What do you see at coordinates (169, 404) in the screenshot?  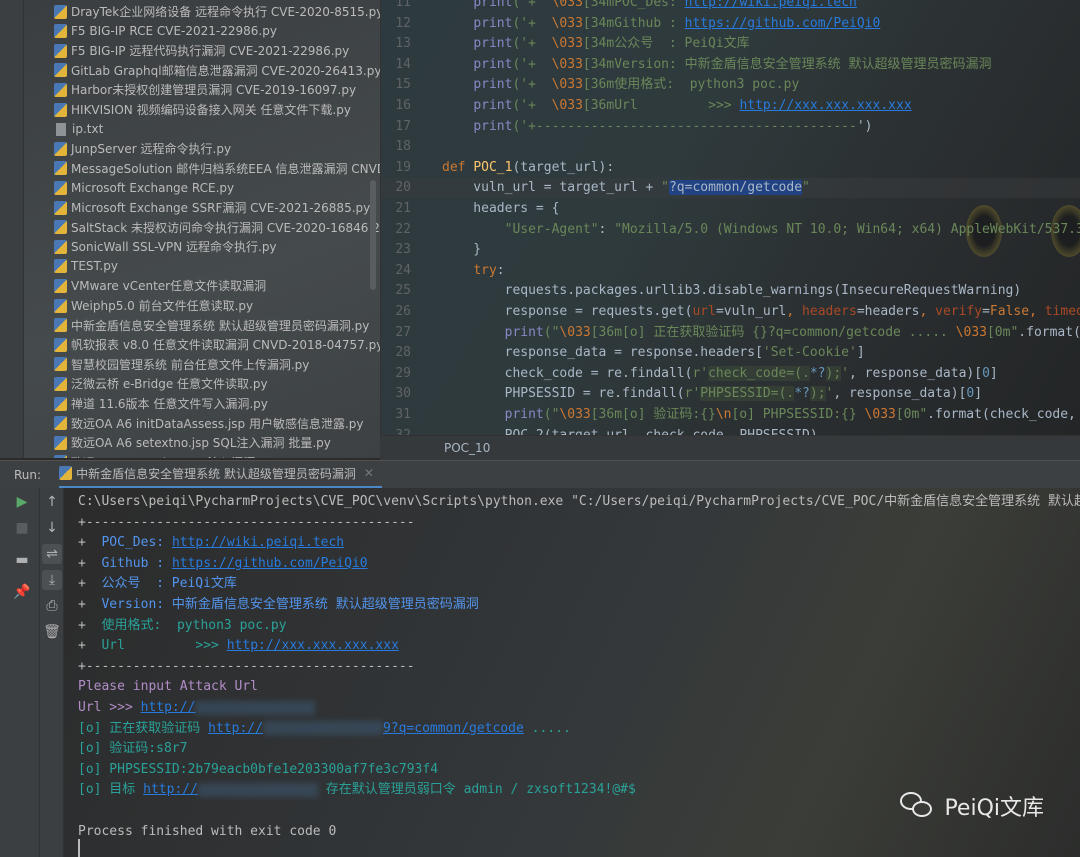 I see `file-name: 禅道 11.6版本 任意文件写入漏洞.py` at bounding box center [169, 404].